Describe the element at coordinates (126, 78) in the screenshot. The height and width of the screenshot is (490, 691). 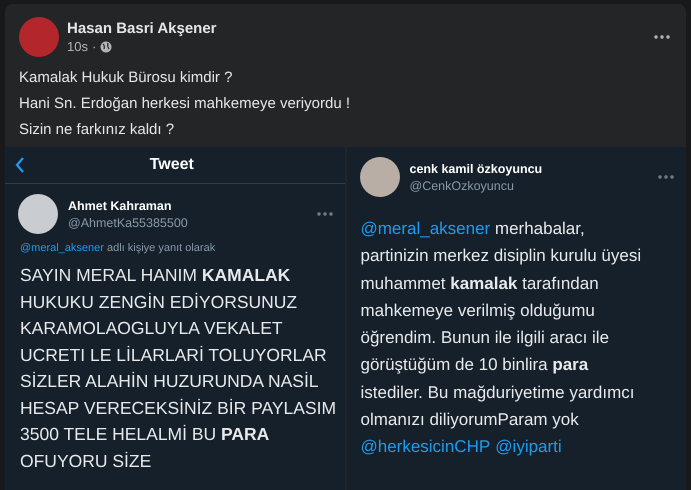
I see `post-text: Kamalak Hukuk Bürosu kimdir ?` at that location.